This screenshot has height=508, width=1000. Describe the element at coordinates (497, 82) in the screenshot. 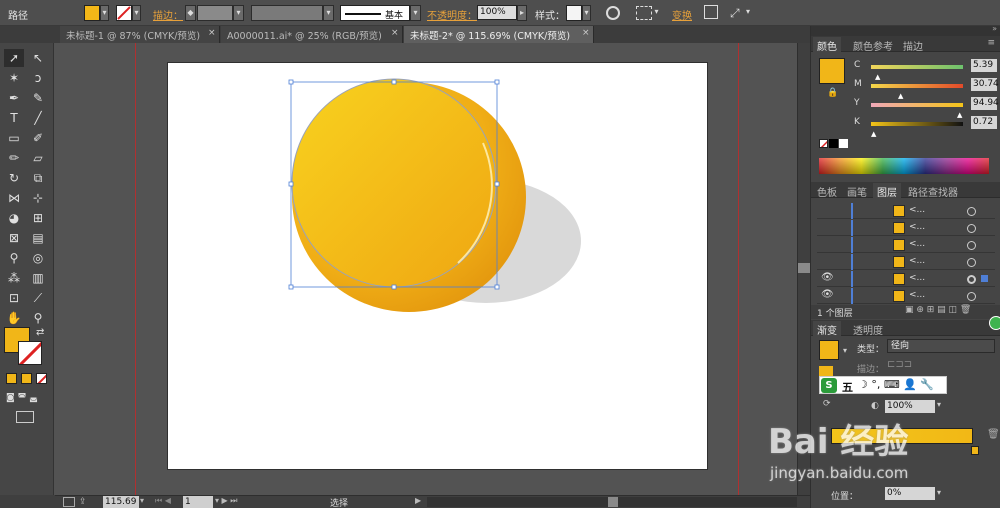

I see `handle-top-right` at that location.